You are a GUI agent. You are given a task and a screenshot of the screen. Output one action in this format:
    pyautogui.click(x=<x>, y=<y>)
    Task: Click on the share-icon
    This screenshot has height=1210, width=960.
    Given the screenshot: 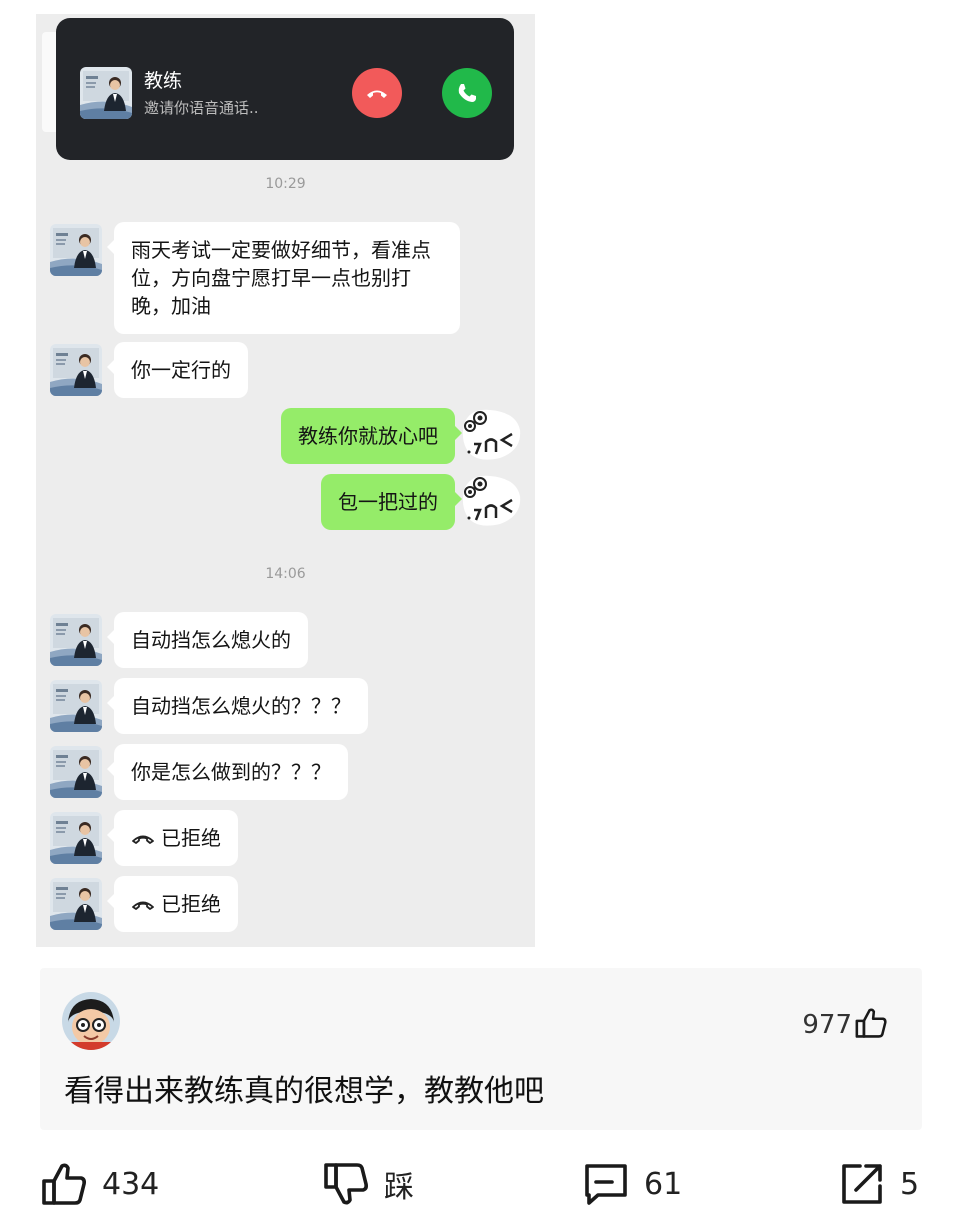 What is the action you would take?
    pyautogui.click(x=862, y=1184)
    